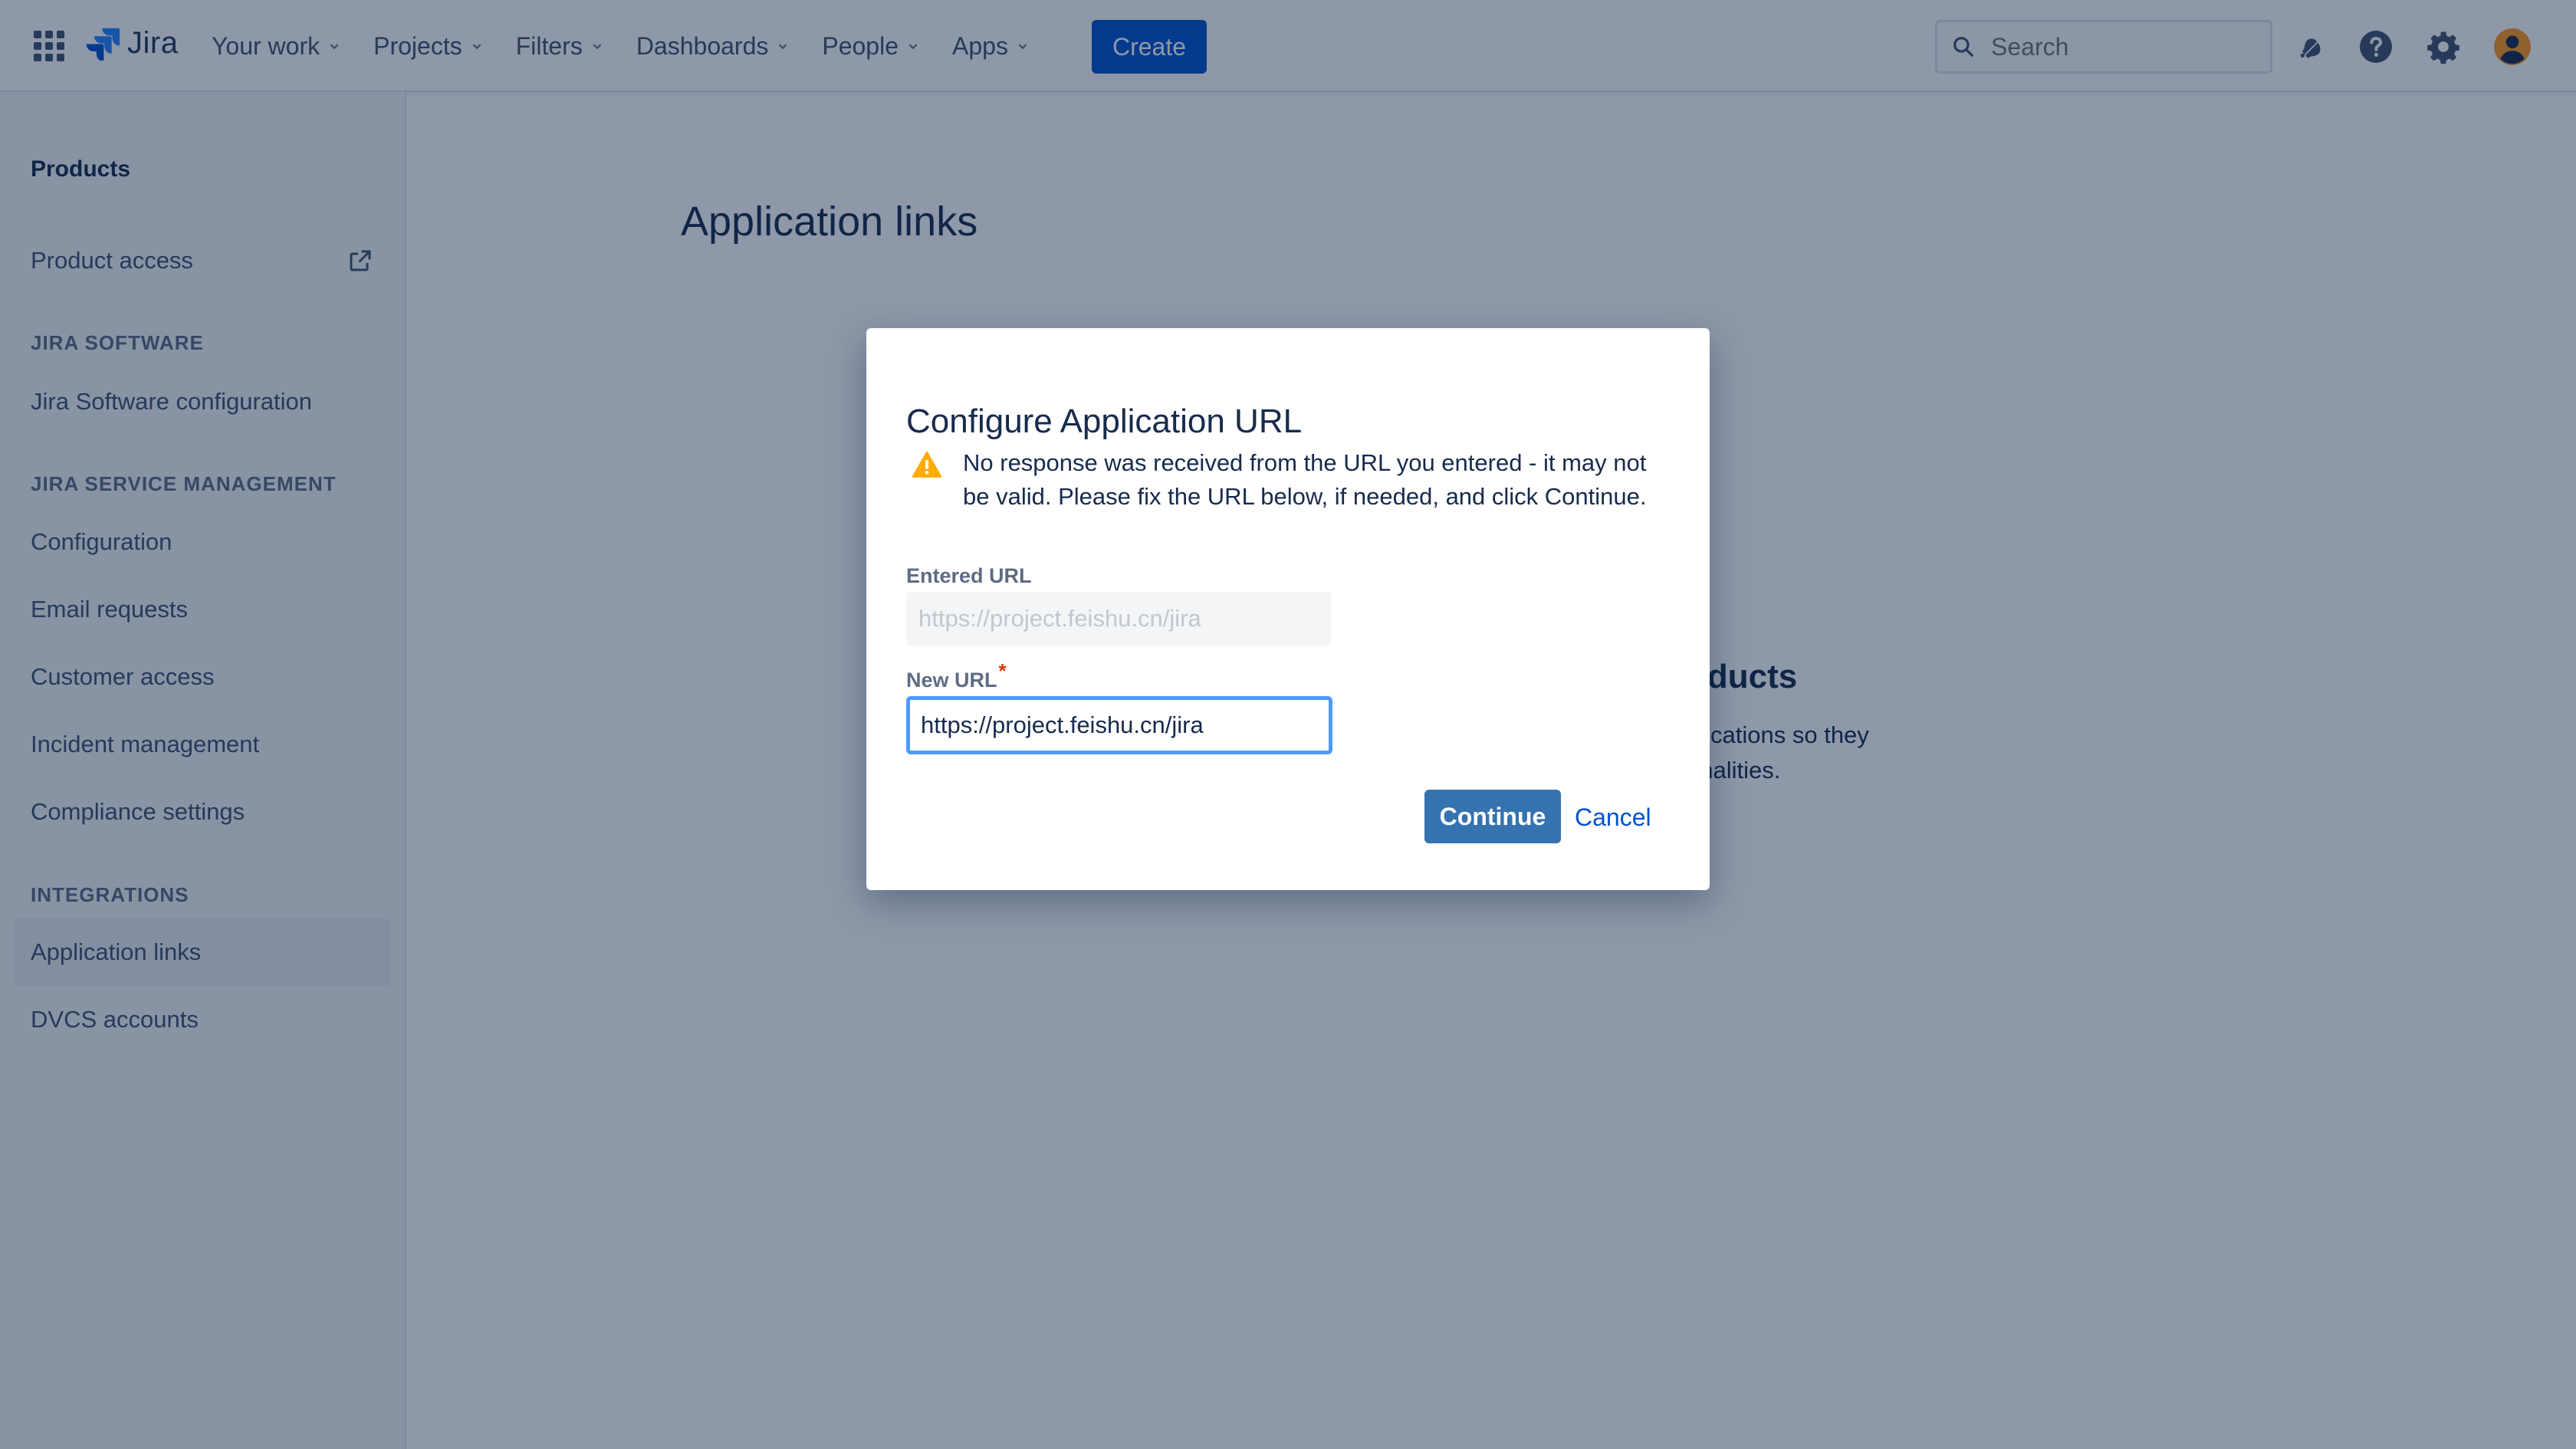 The image size is (2576, 1449). What do you see at coordinates (952, 680) in the screenshot?
I see `new-url-label: New URL` at bounding box center [952, 680].